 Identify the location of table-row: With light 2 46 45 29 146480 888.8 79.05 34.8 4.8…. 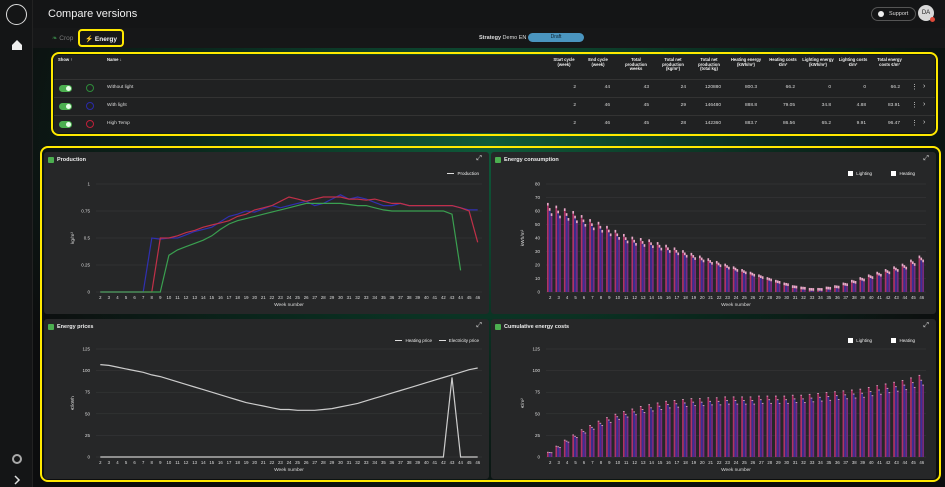
(494, 105).